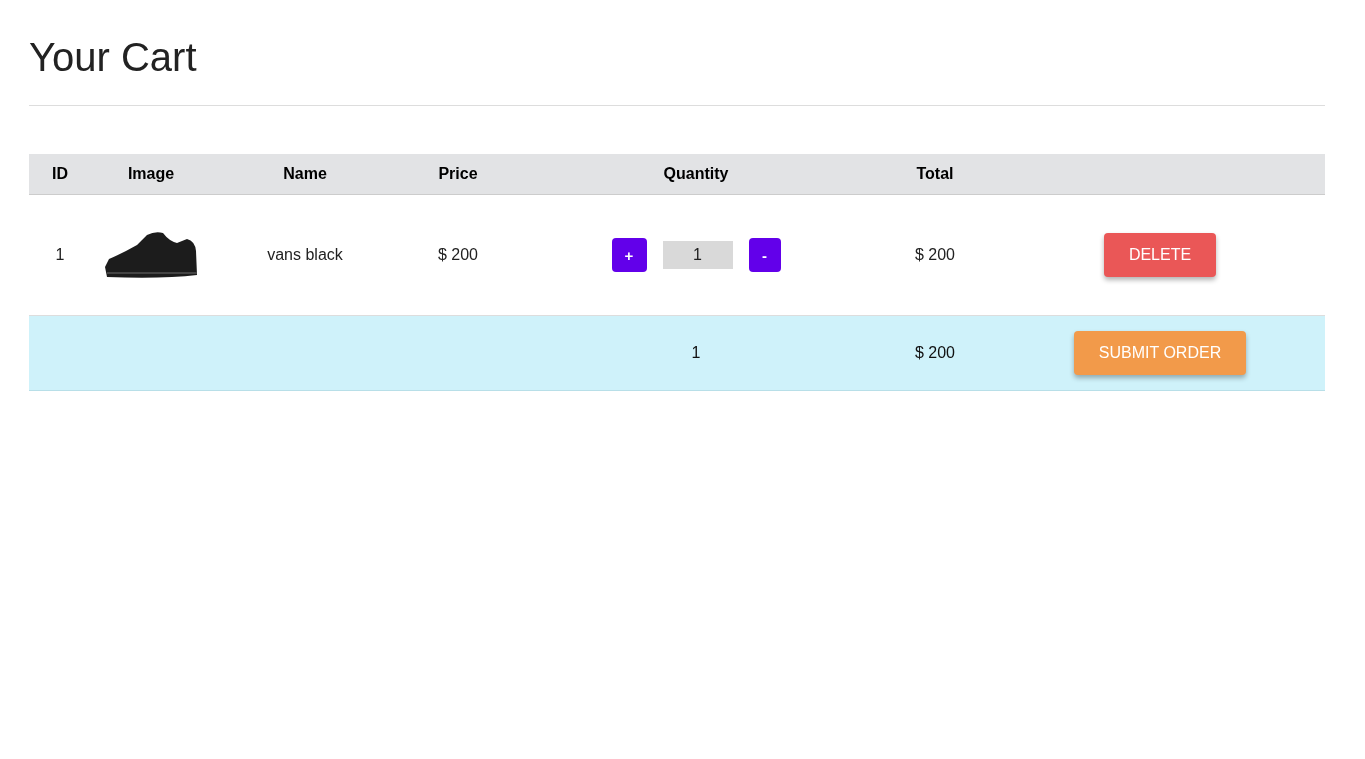  I want to click on quantity-field: 1, so click(697, 255).